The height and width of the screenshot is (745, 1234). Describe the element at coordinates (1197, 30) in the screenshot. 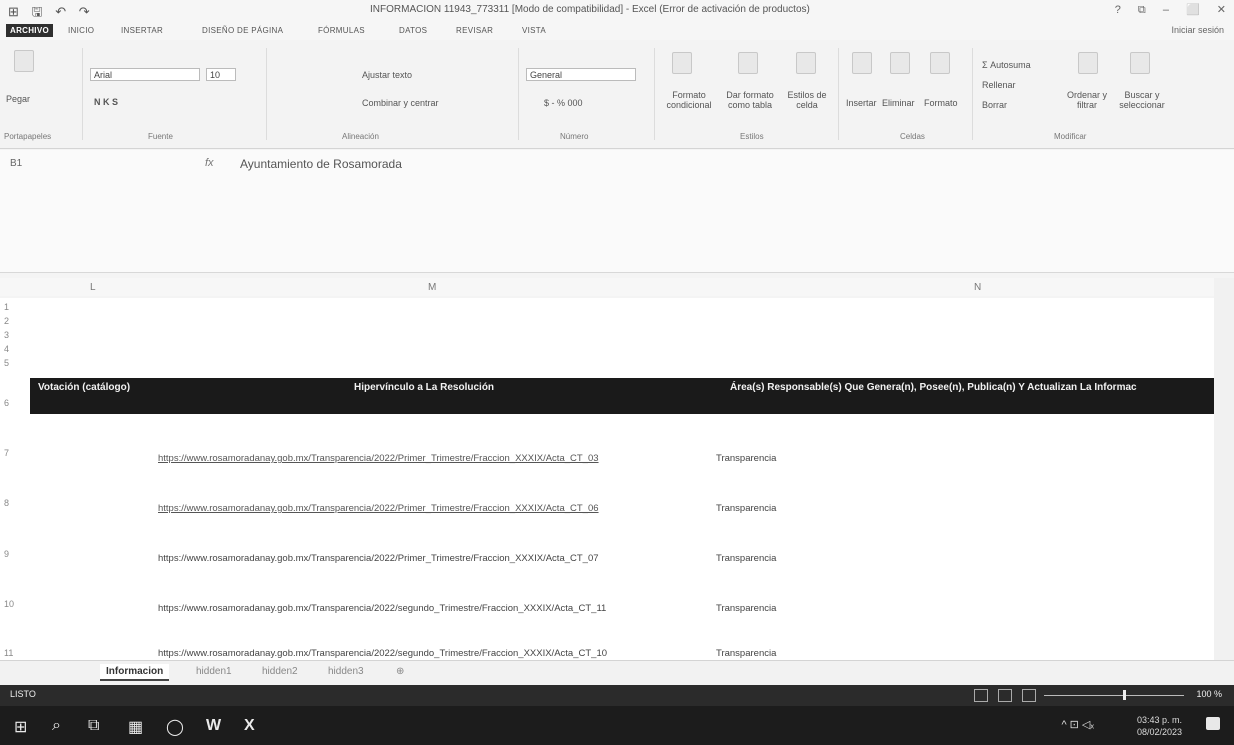

I see `signin-link: Iniciar sesión` at that location.